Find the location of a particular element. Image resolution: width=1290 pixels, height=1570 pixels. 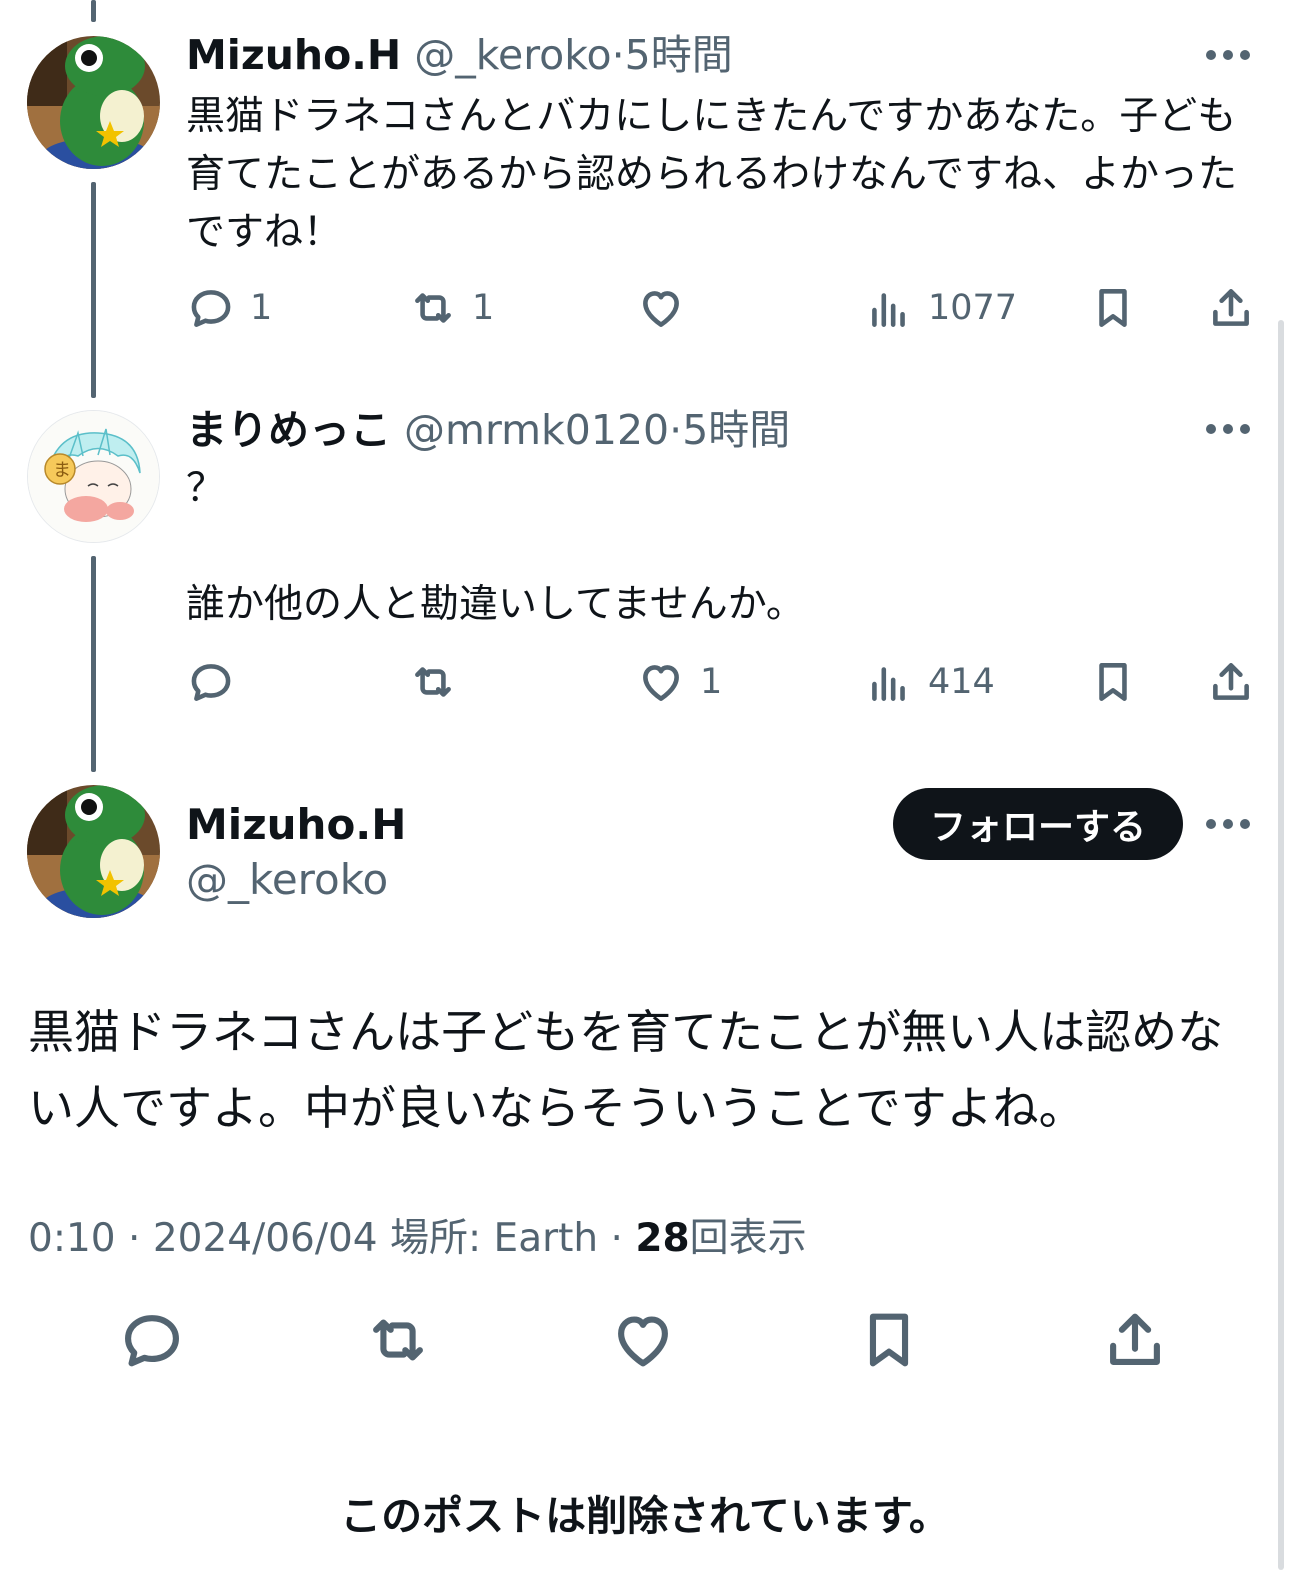

follow-button: フォローする is located at coordinates (1038, 824).